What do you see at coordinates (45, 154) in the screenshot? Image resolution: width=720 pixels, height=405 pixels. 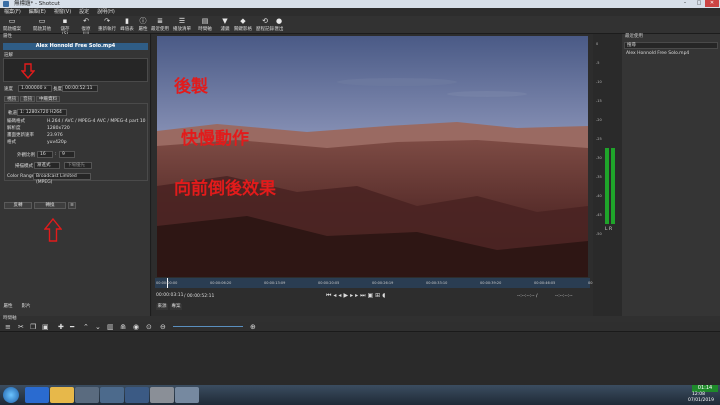 I see `aspect-width-field: 16` at bounding box center [45, 154].